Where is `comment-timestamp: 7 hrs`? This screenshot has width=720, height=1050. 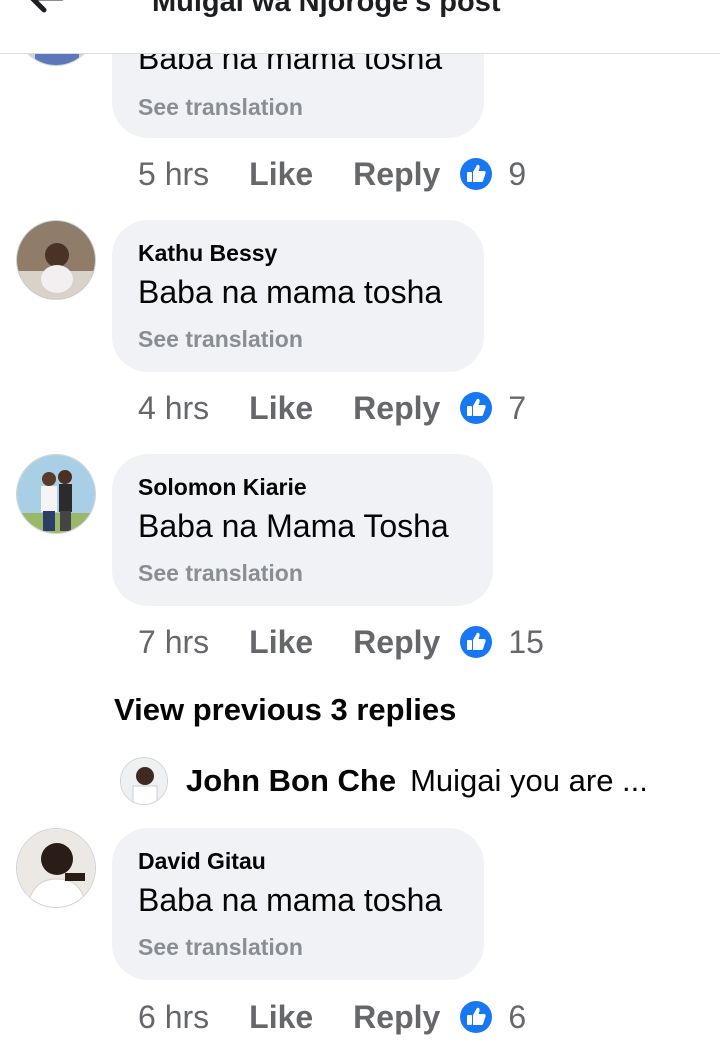
comment-timestamp: 7 hrs is located at coordinates (174, 641).